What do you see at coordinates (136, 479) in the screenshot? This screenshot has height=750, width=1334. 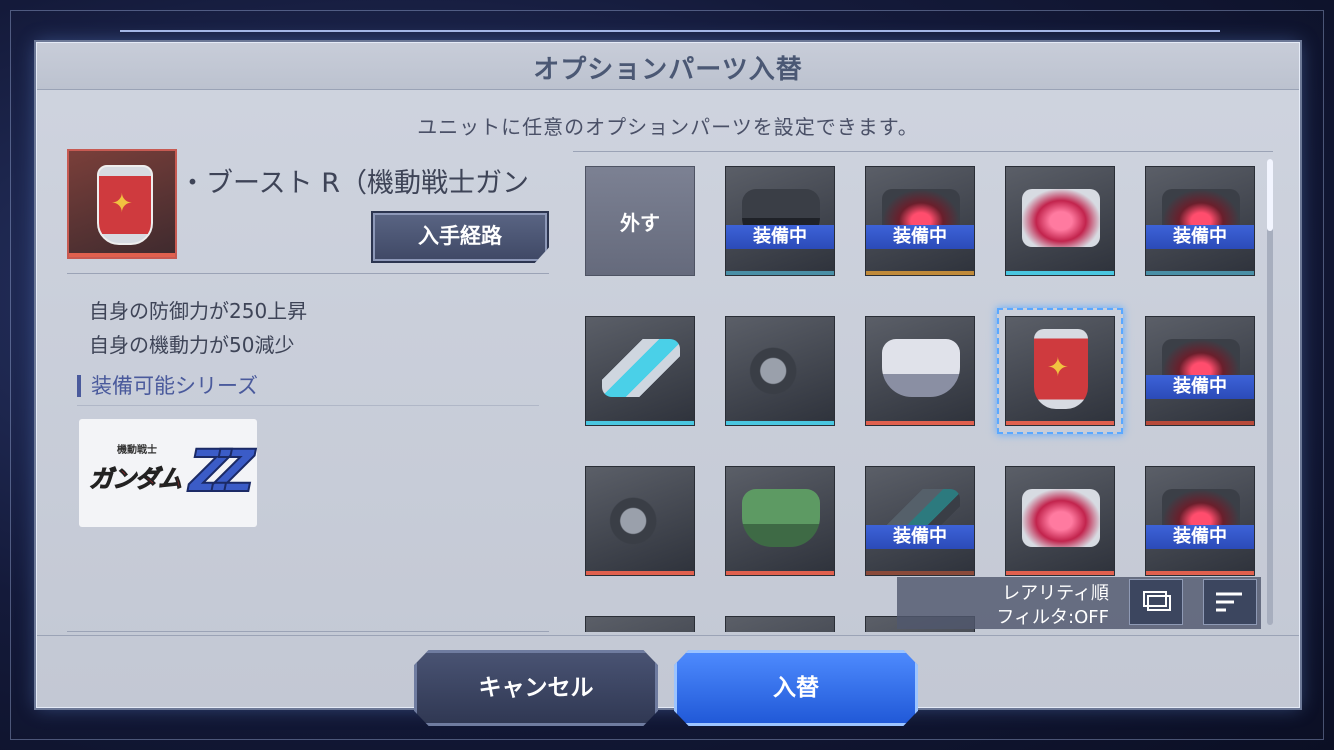 I see `logo-main-text: ガンダム` at bounding box center [136, 479].